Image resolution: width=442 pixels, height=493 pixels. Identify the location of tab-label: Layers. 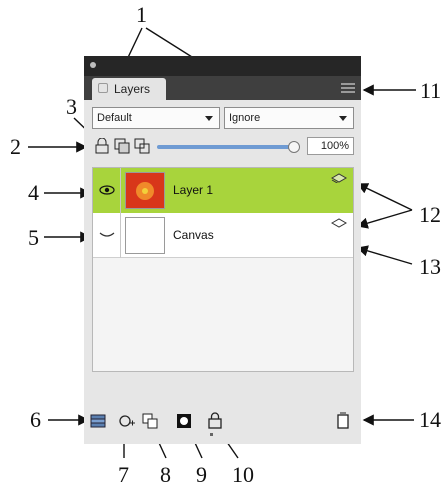
(132, 89).